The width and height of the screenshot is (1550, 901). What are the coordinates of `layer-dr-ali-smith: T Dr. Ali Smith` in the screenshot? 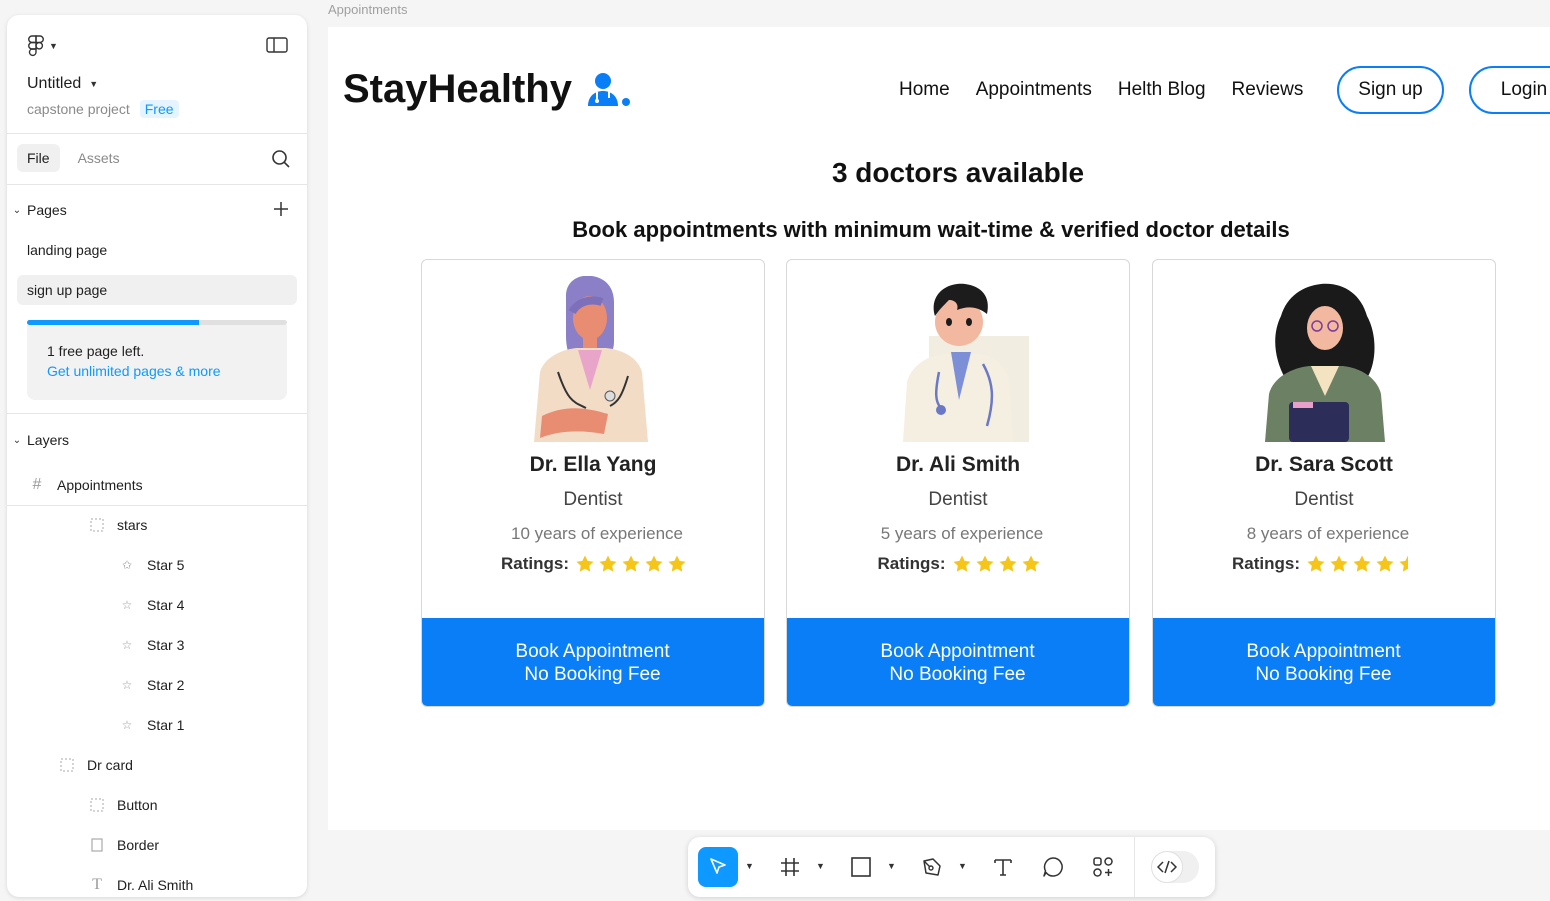 It's located at (140, 885).